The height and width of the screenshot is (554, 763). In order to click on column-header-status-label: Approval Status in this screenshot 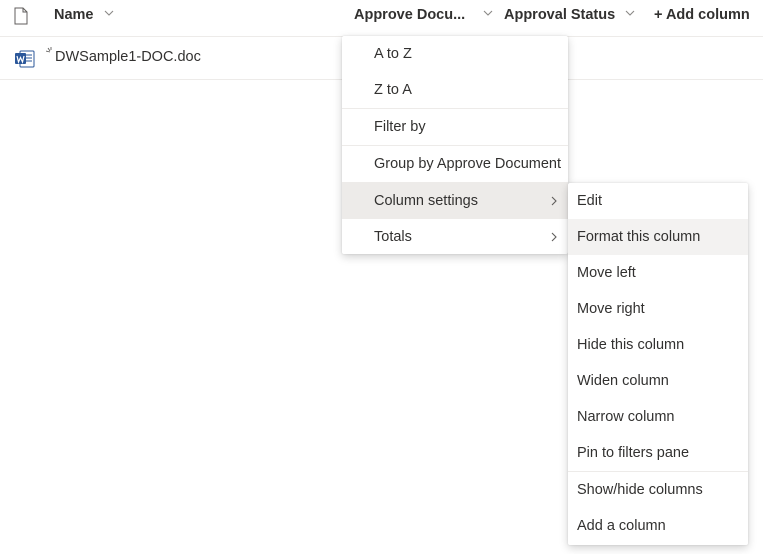, I will do `click(560, 15)`.